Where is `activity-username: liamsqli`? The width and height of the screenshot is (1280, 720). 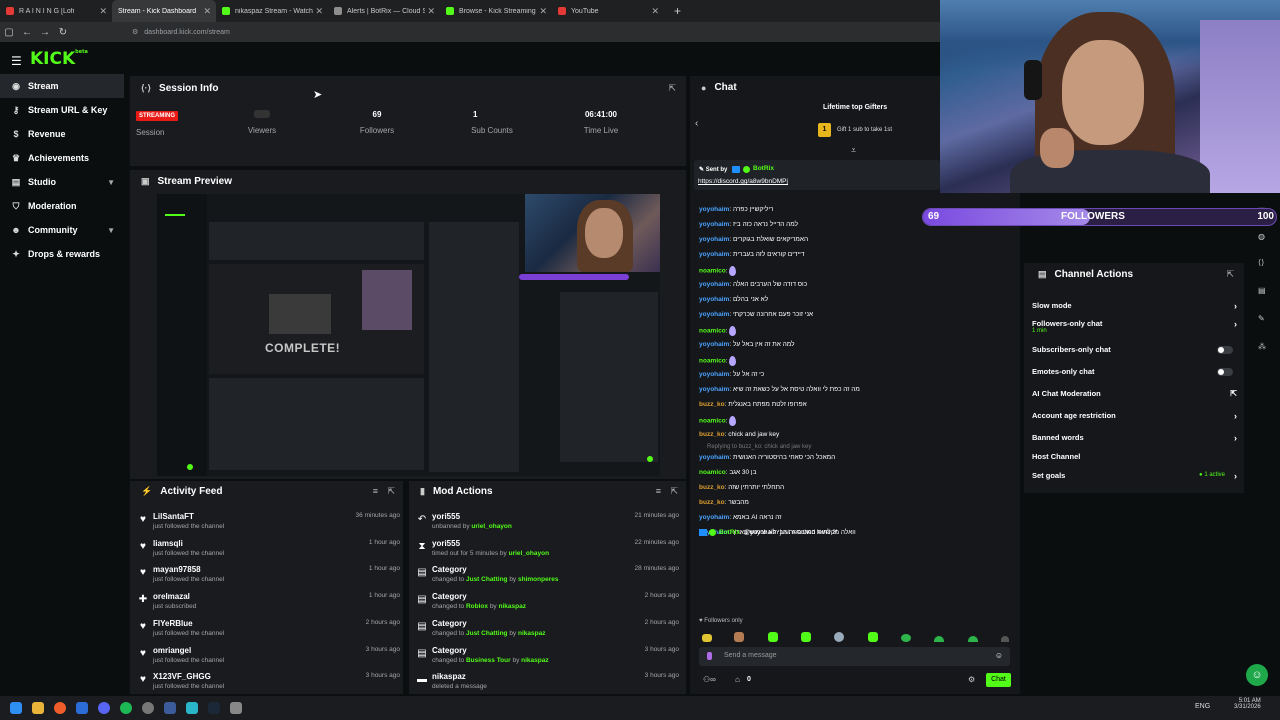 activity-username: liamsqli is located at coordinates (168, 543).